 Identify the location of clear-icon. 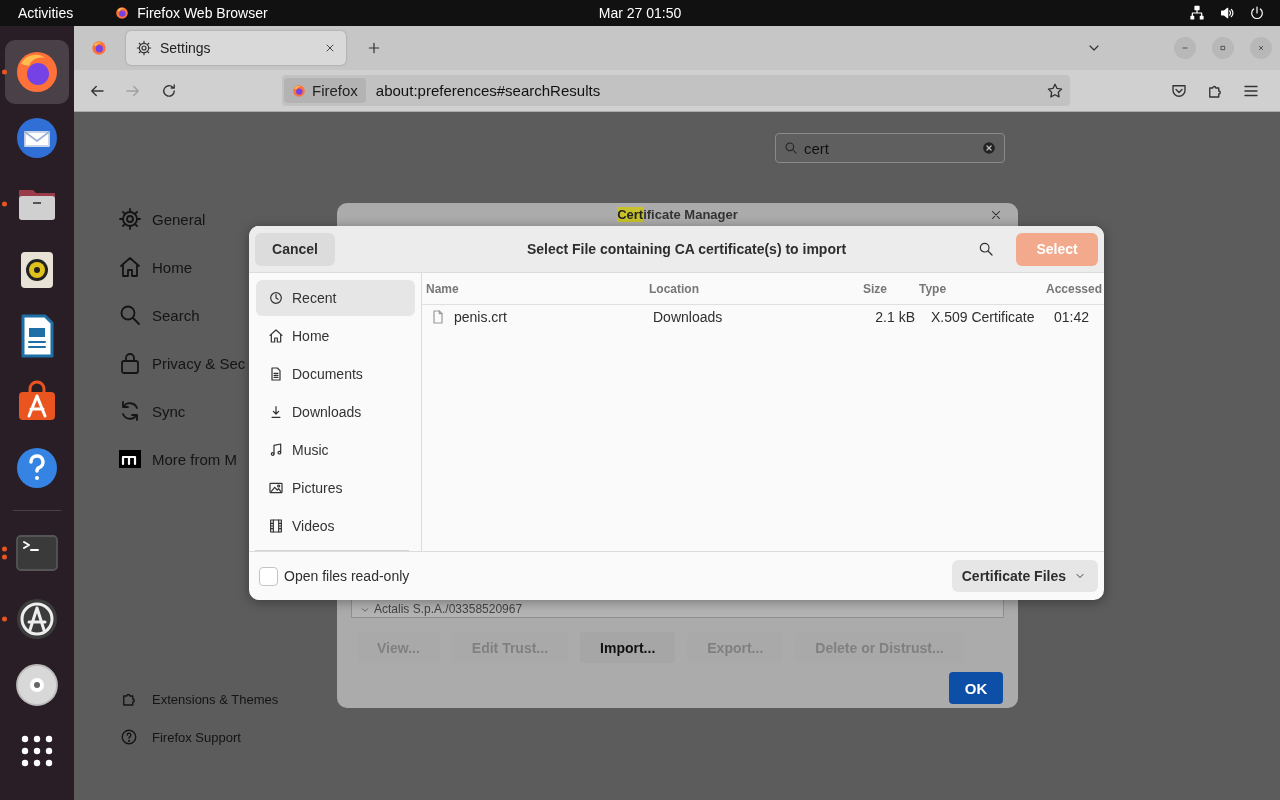
(989, 148).